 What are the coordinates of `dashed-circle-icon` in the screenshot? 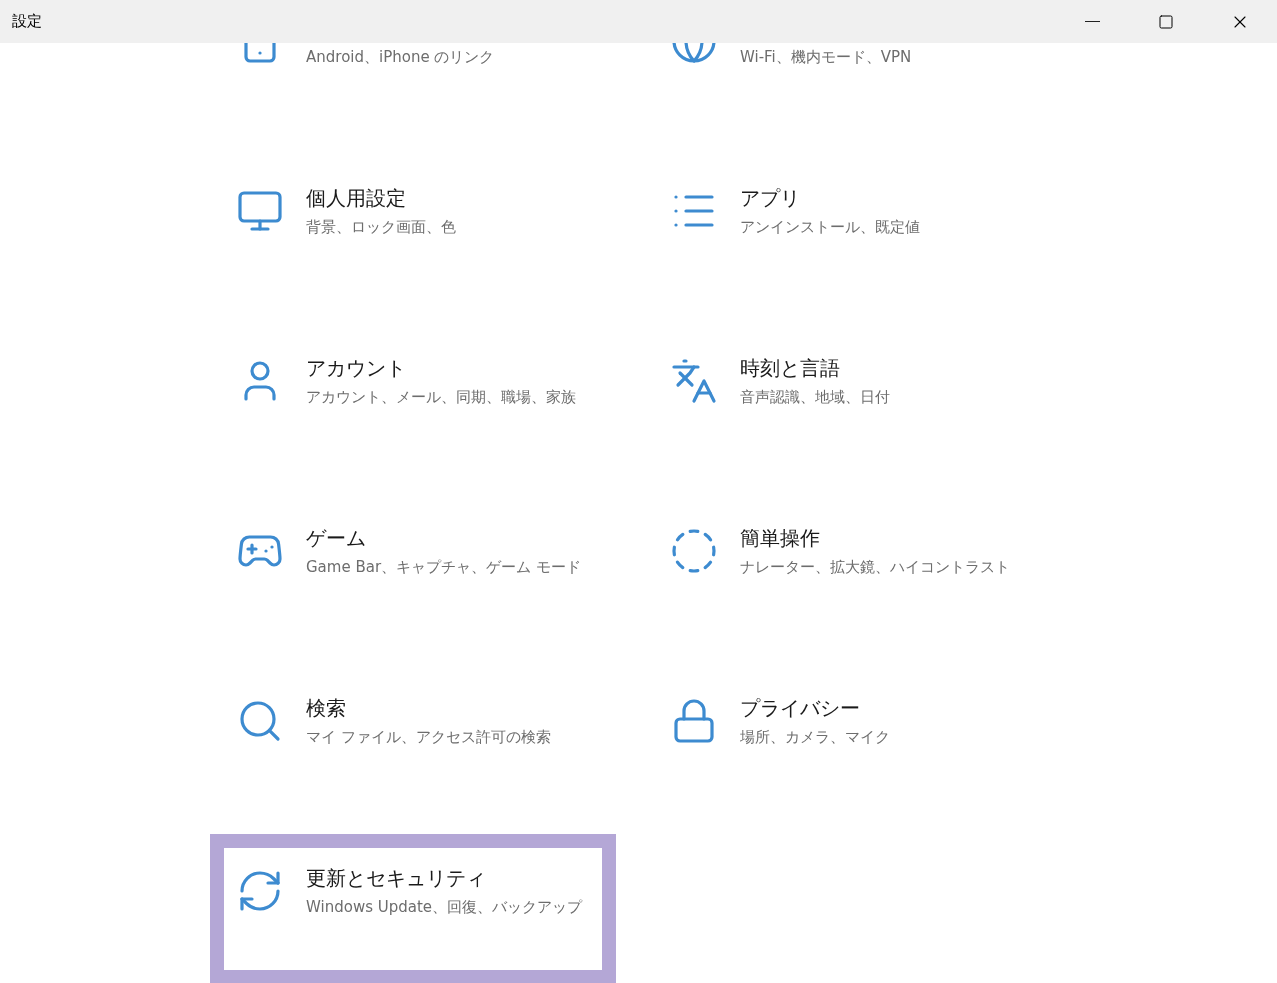 It's located at (694, 551).